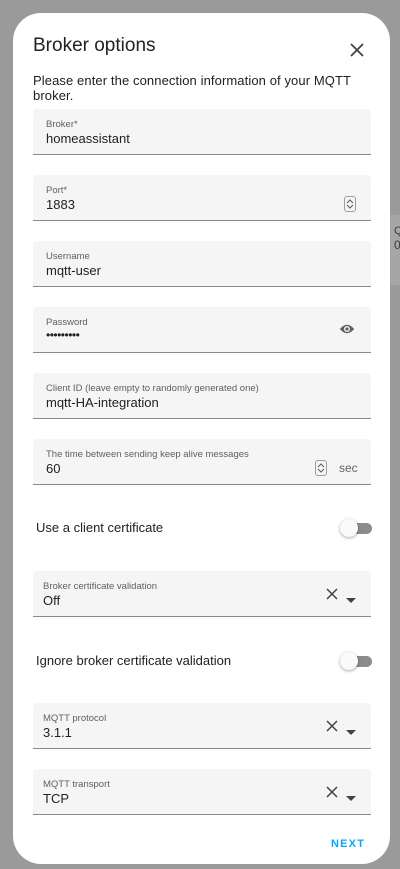 The image size is (400, 869). I want to click on use-client-certificate-toggle, so click(357, 528).